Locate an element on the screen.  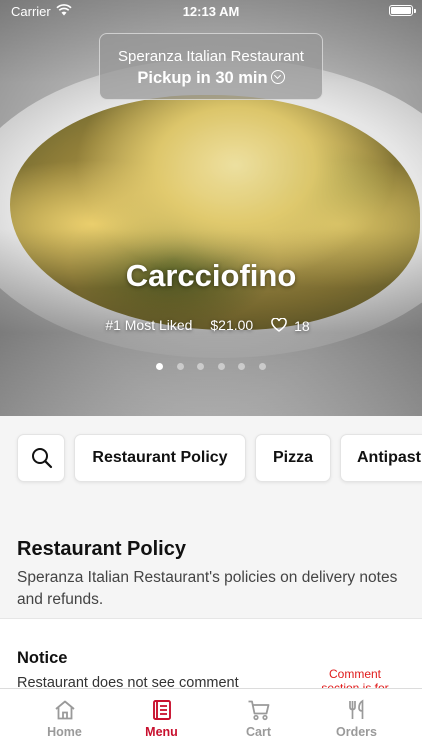
category-chip-antipasti: Antipasti is located at coordinates (381, 458).